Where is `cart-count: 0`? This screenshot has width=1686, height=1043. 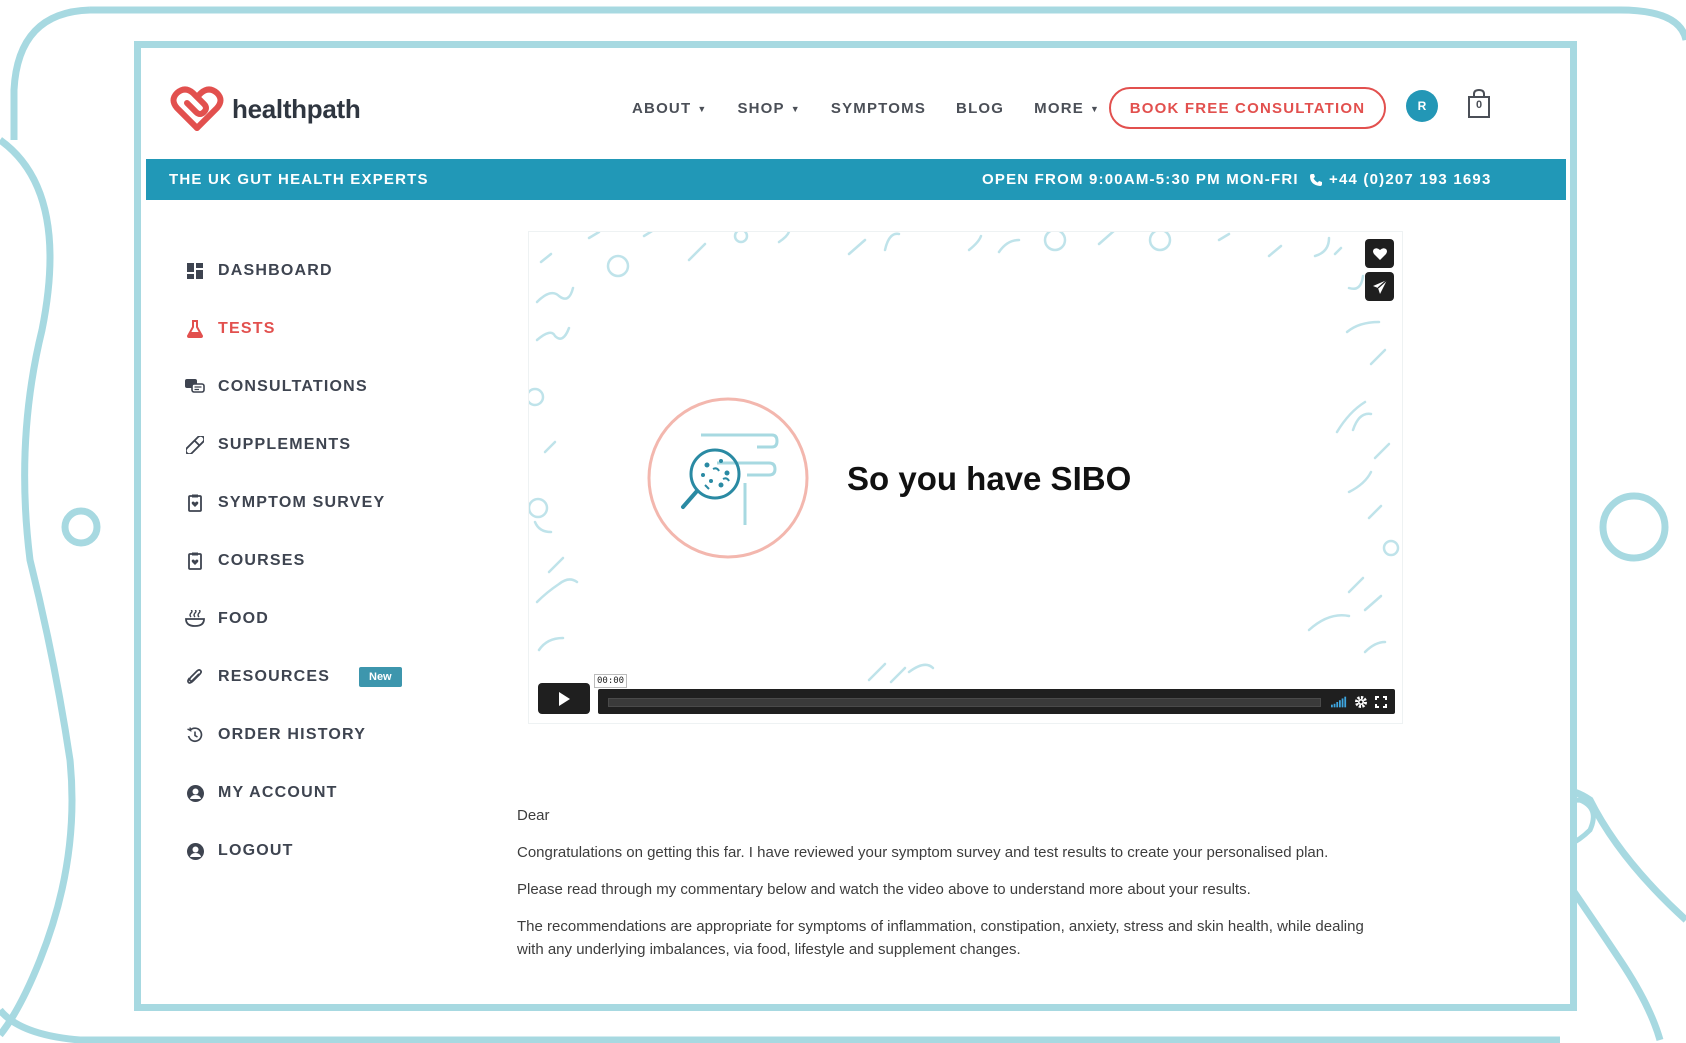
cart-count: 0 is located at coordinates (1479, 105).